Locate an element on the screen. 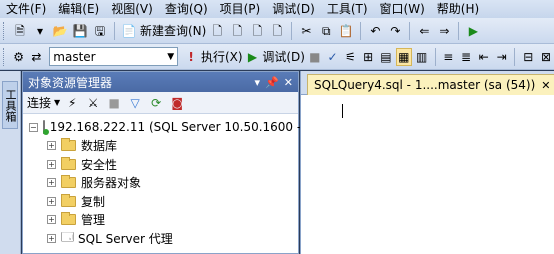 The height and width of the screenshot is (254, 554). display-plan-icon: ⚟ is located at coordinates (350, 57).